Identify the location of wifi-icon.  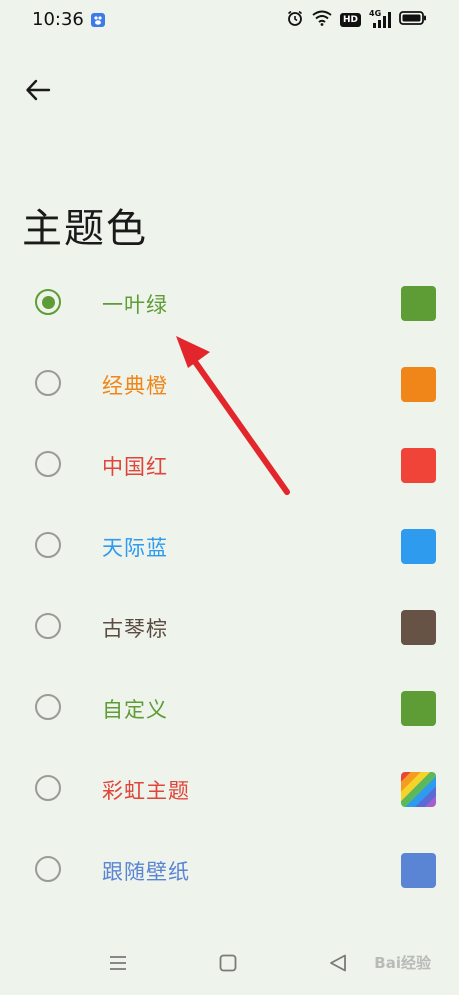
(322, 20).